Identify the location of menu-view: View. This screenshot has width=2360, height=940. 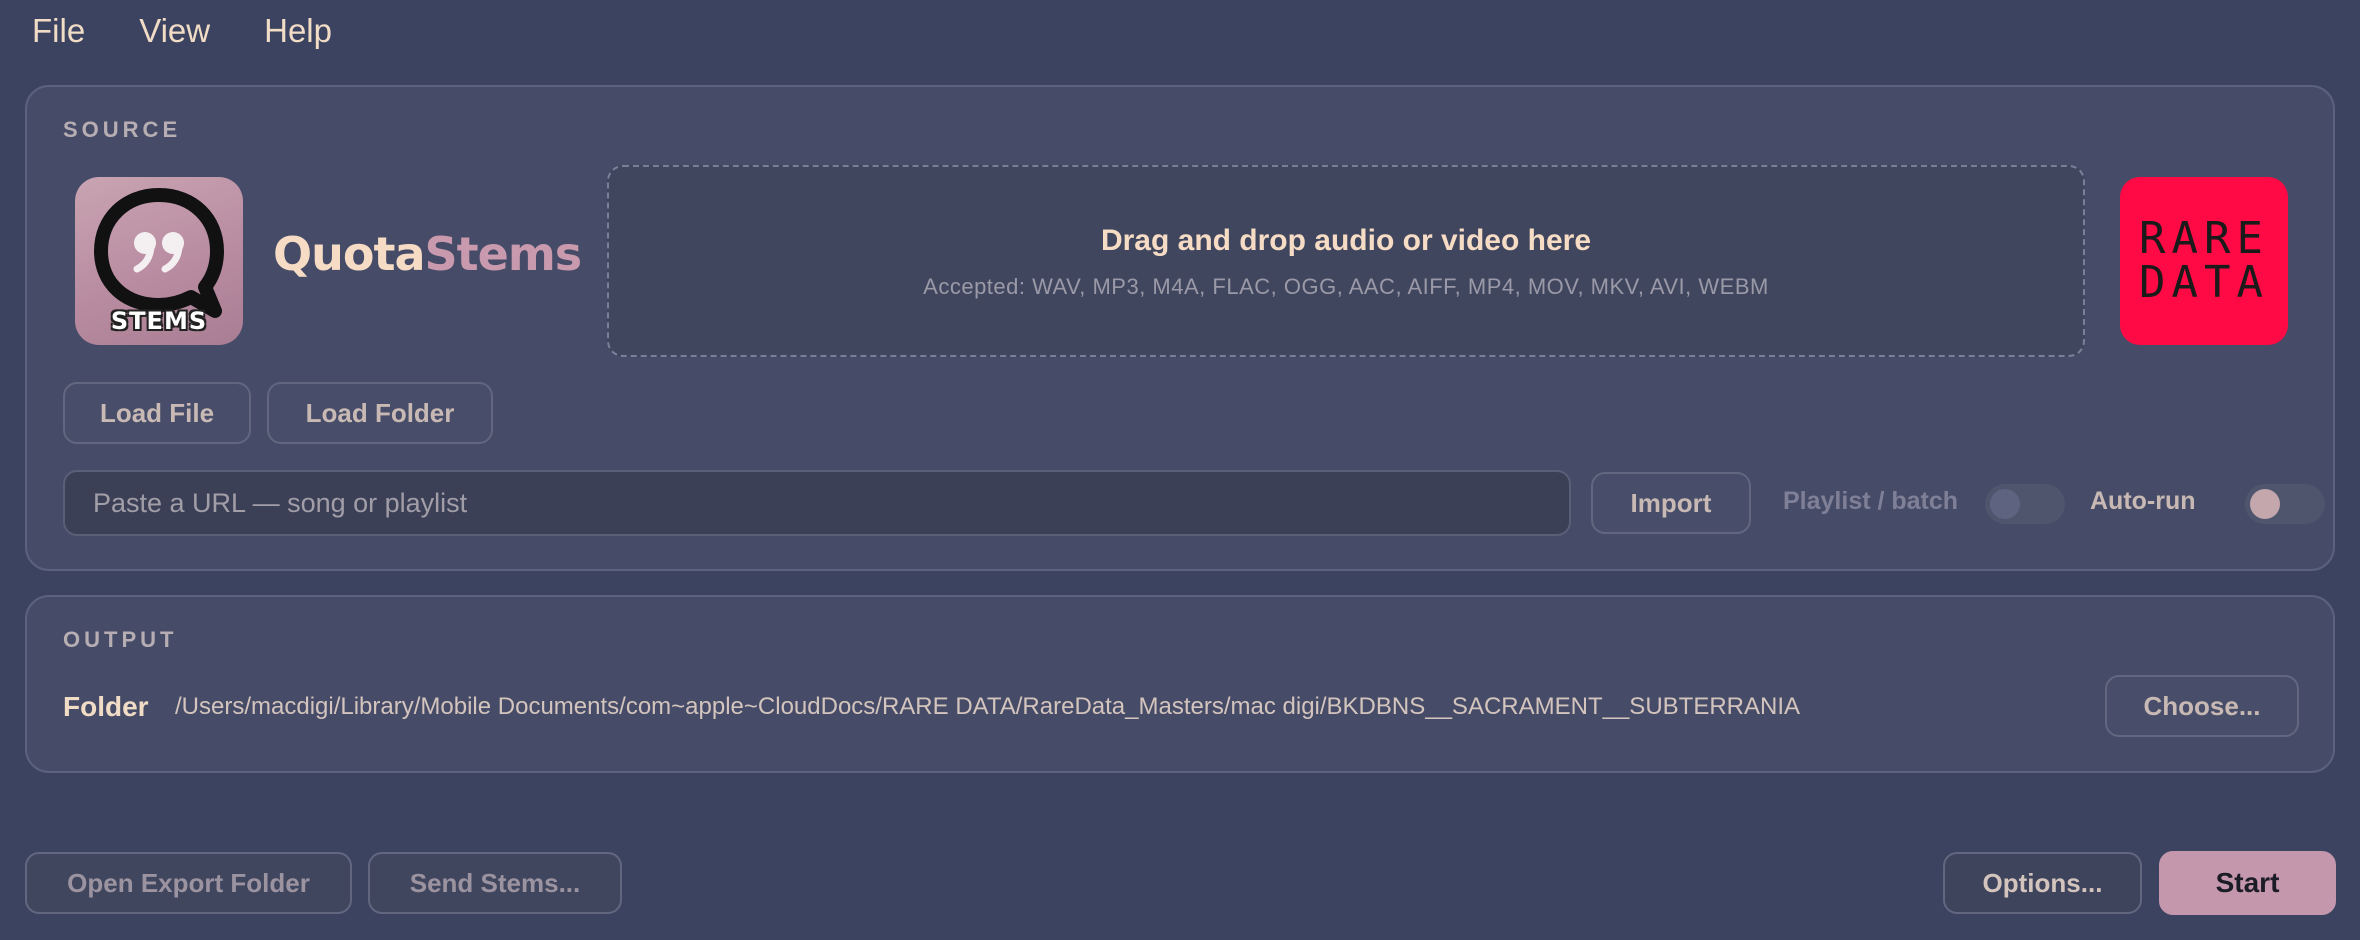
(174, 31).